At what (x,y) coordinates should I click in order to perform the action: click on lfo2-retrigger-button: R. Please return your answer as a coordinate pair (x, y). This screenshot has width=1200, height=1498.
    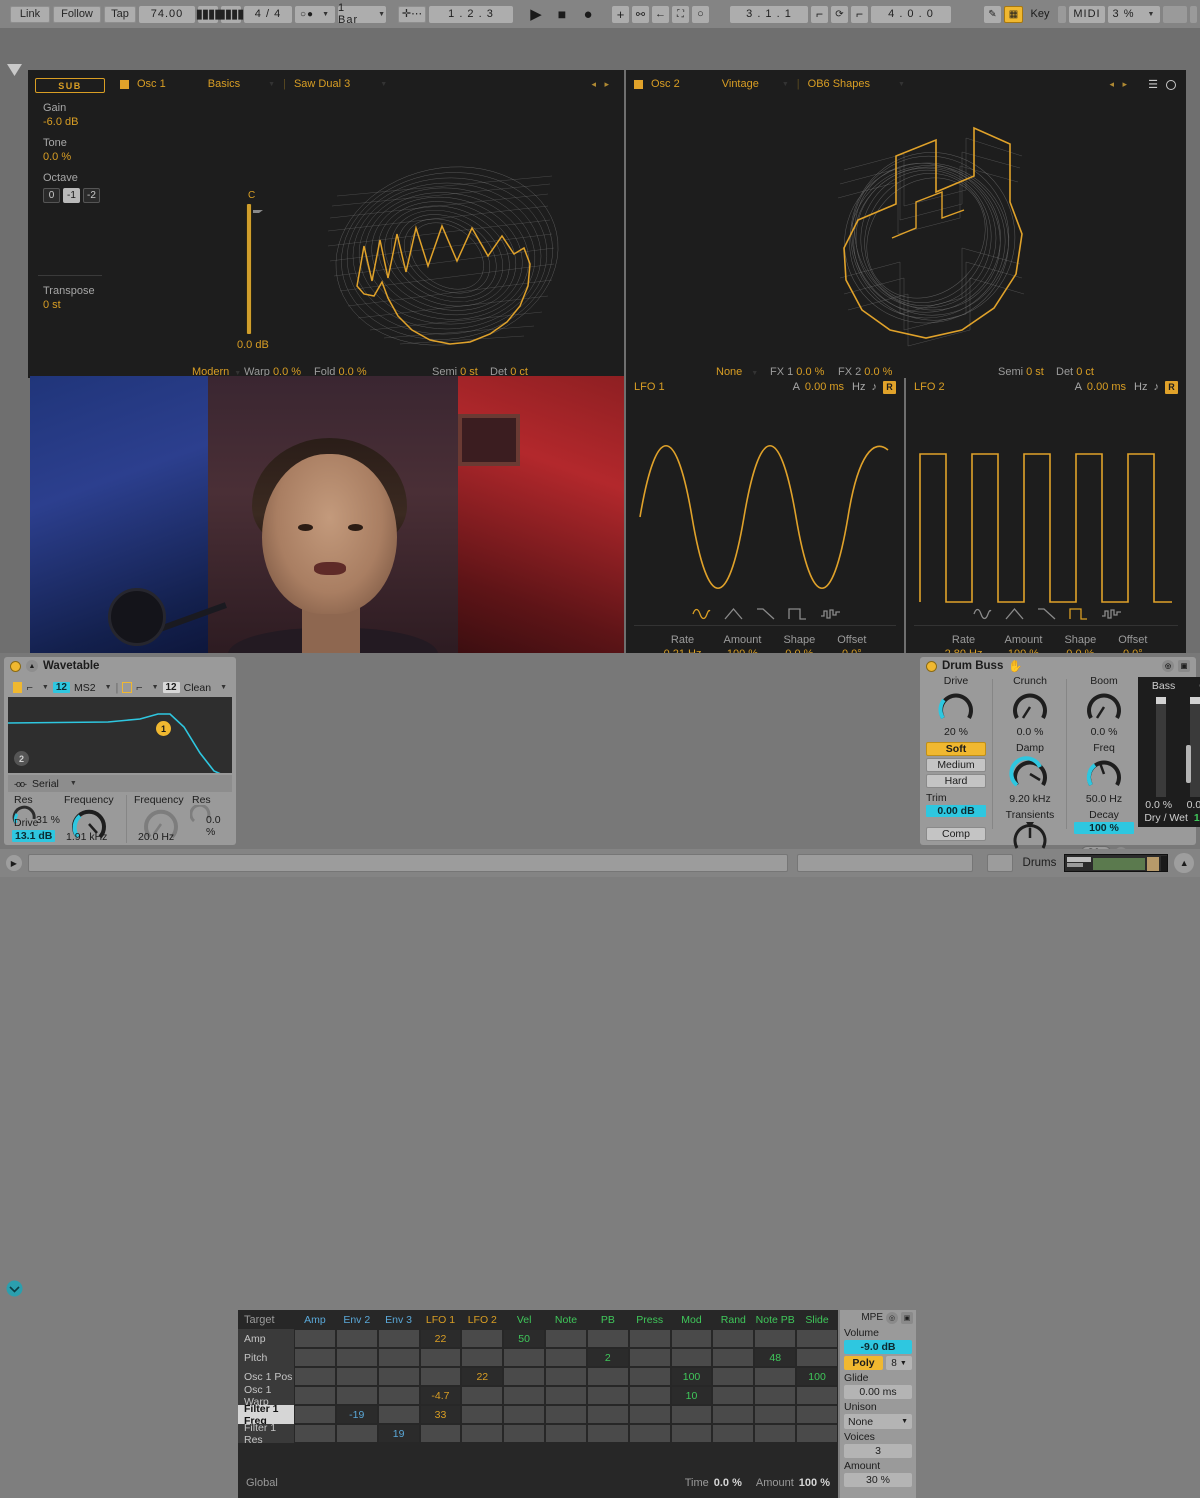
    Looking at the image, I should click on (1171, 387).